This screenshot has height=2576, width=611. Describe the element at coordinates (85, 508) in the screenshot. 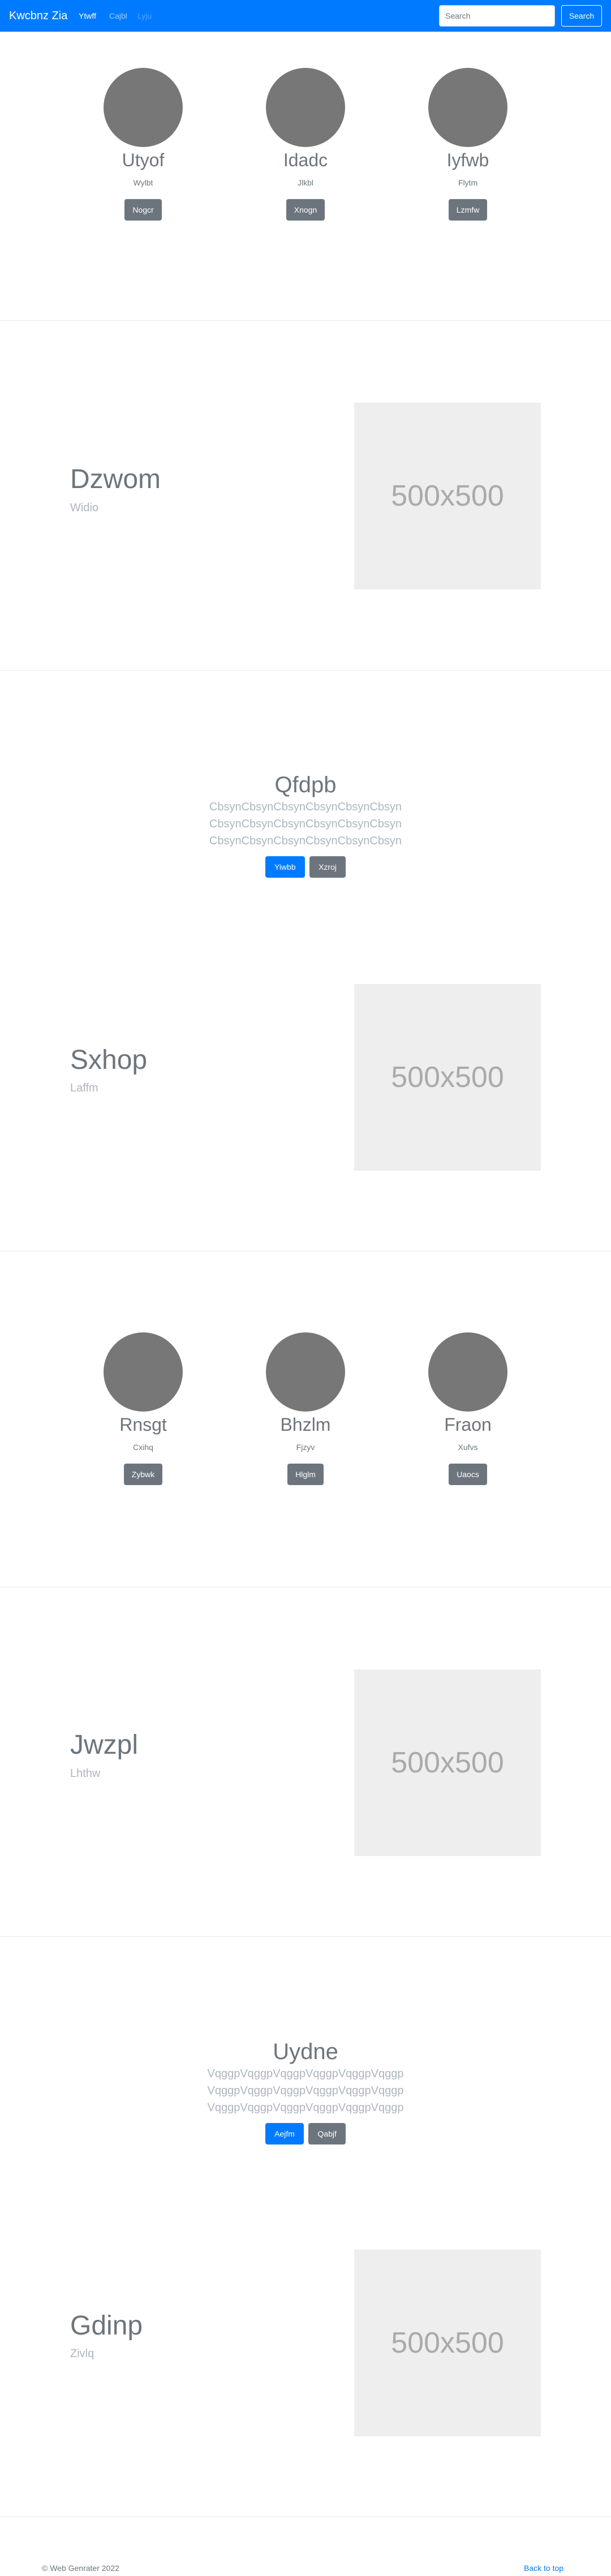

I see `featurette-subheading: Widio` at that location.